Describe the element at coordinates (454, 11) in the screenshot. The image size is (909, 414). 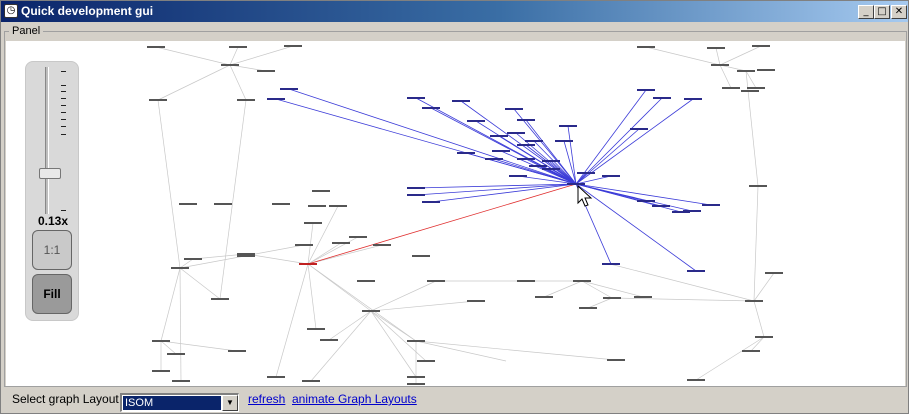
I see `title-bar: ◷ Quick development gui _ □ ✕` at that location.